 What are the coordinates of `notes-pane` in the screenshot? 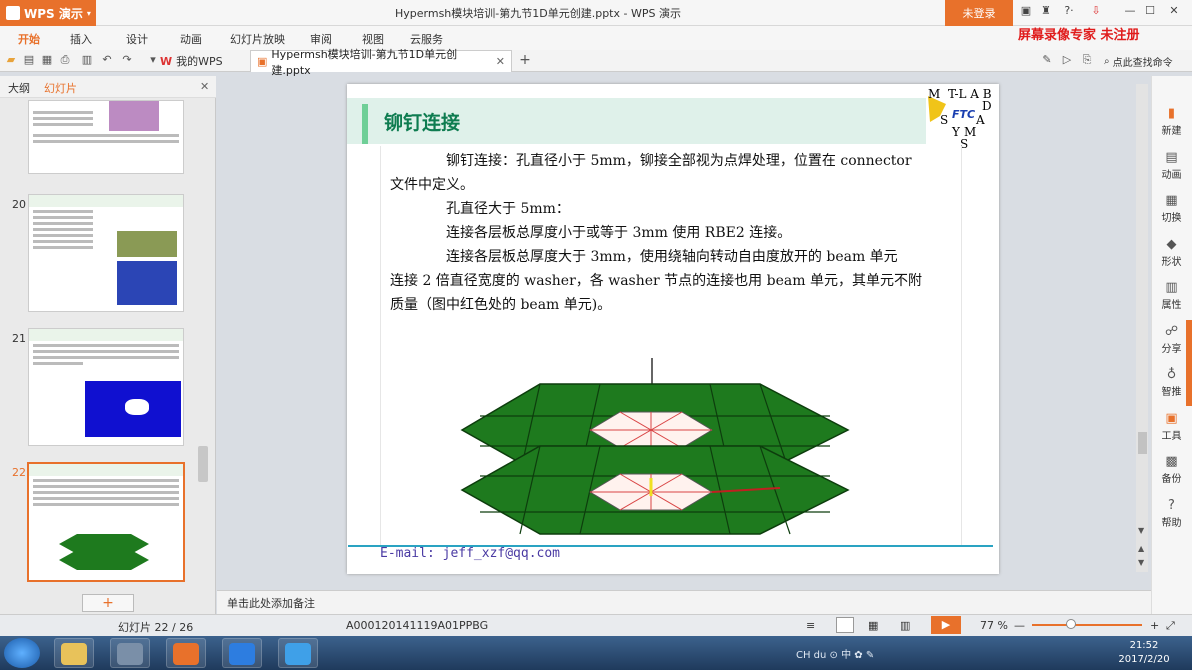 It's located at (684, 602).